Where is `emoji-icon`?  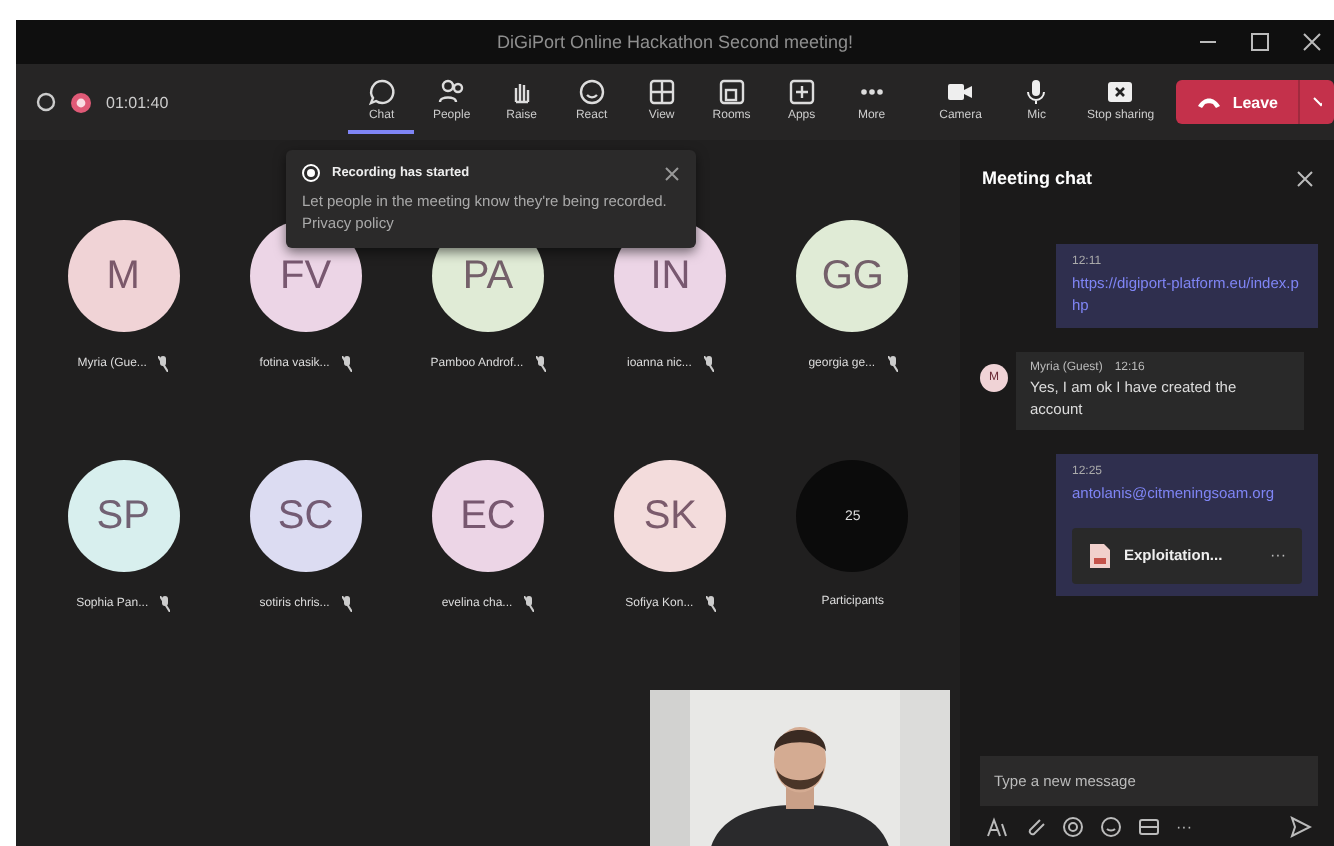 emoji-icon is located at coordinates (1111, 827).